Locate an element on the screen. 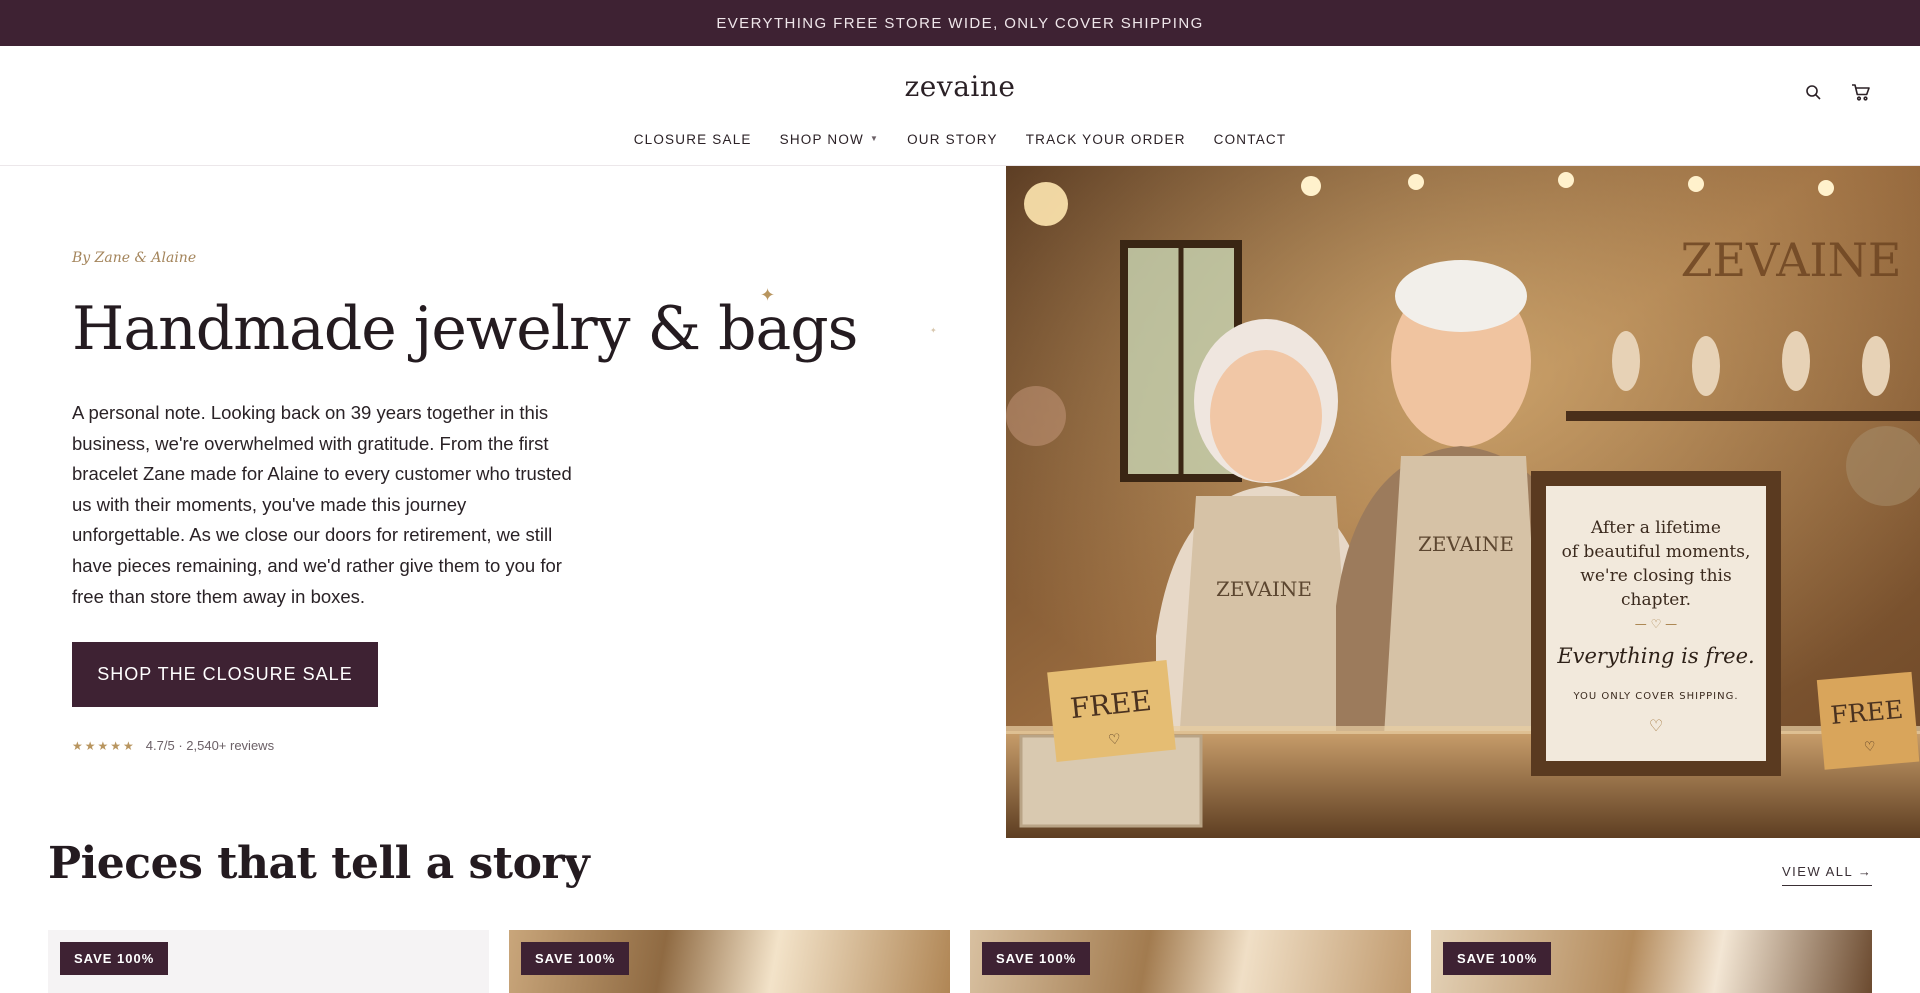 Image resolution: width=1920 pixels, height=993 pixels. wall-sign-text: ZEVAINE is located at coordinates (1791, 260).